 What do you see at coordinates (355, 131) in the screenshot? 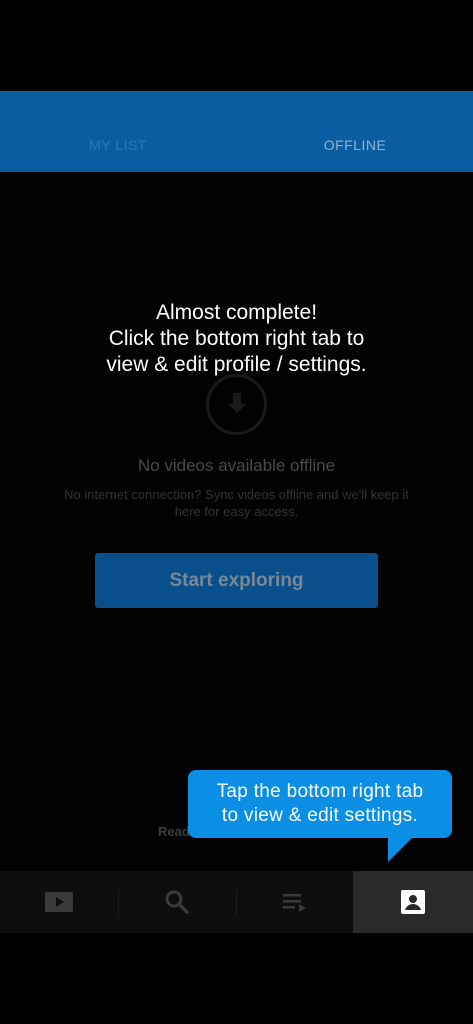
I see `tab-offline: OFFLINE` at bounding box center [355, 131].